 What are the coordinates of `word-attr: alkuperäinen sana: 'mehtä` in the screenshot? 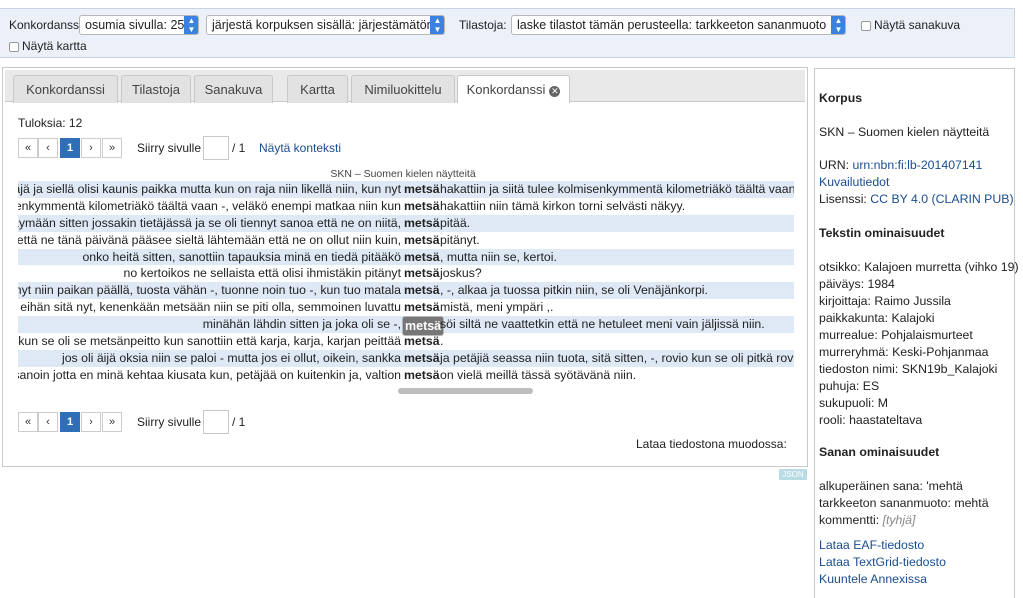 It's located at (891, 486).